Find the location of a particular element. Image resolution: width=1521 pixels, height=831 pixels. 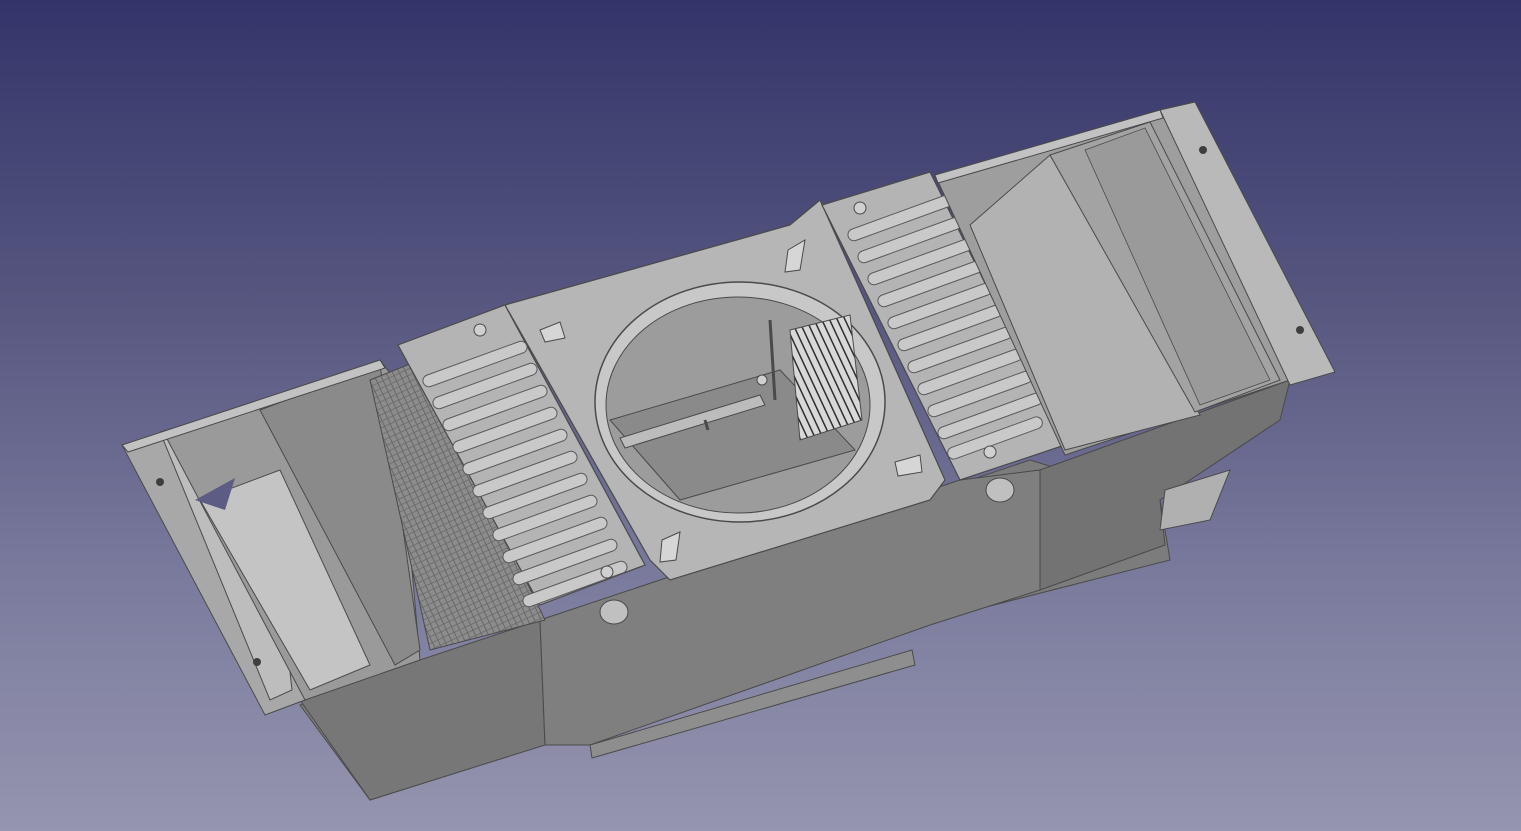

mount-hole-right-top is located at coordinates (1203, 150).